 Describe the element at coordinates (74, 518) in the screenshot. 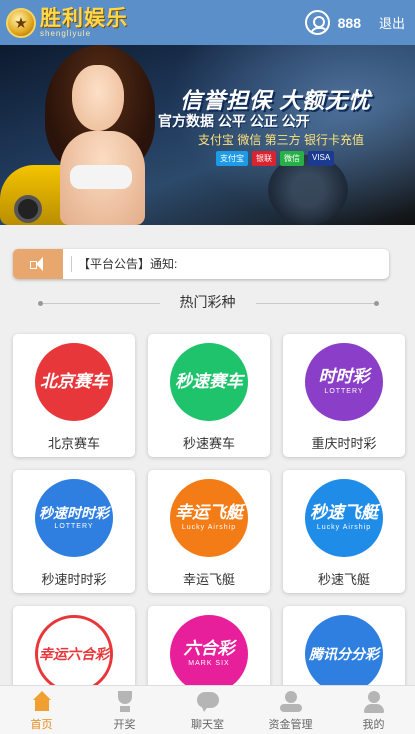

I see `msssc-logo-icon: 秒速时时彩 LOTTERY` at that location.